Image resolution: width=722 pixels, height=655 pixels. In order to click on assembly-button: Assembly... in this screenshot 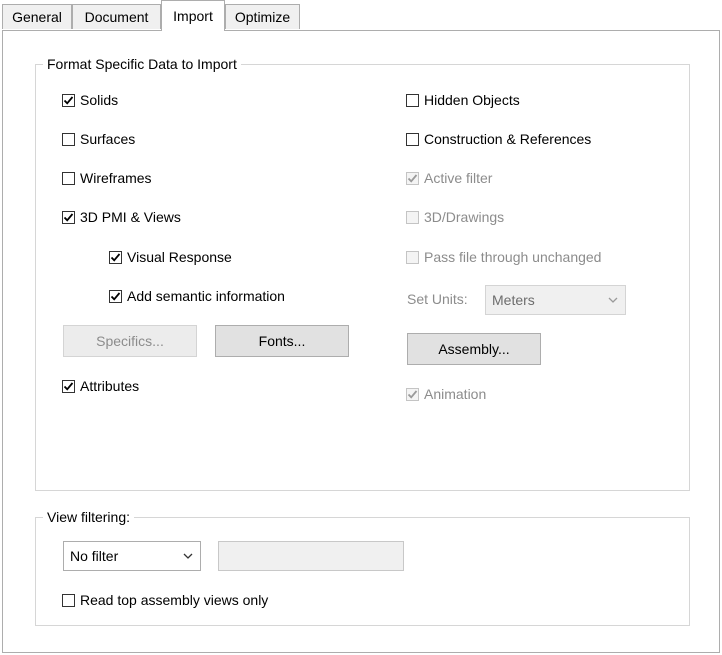, I will do `click(474, 349)`.